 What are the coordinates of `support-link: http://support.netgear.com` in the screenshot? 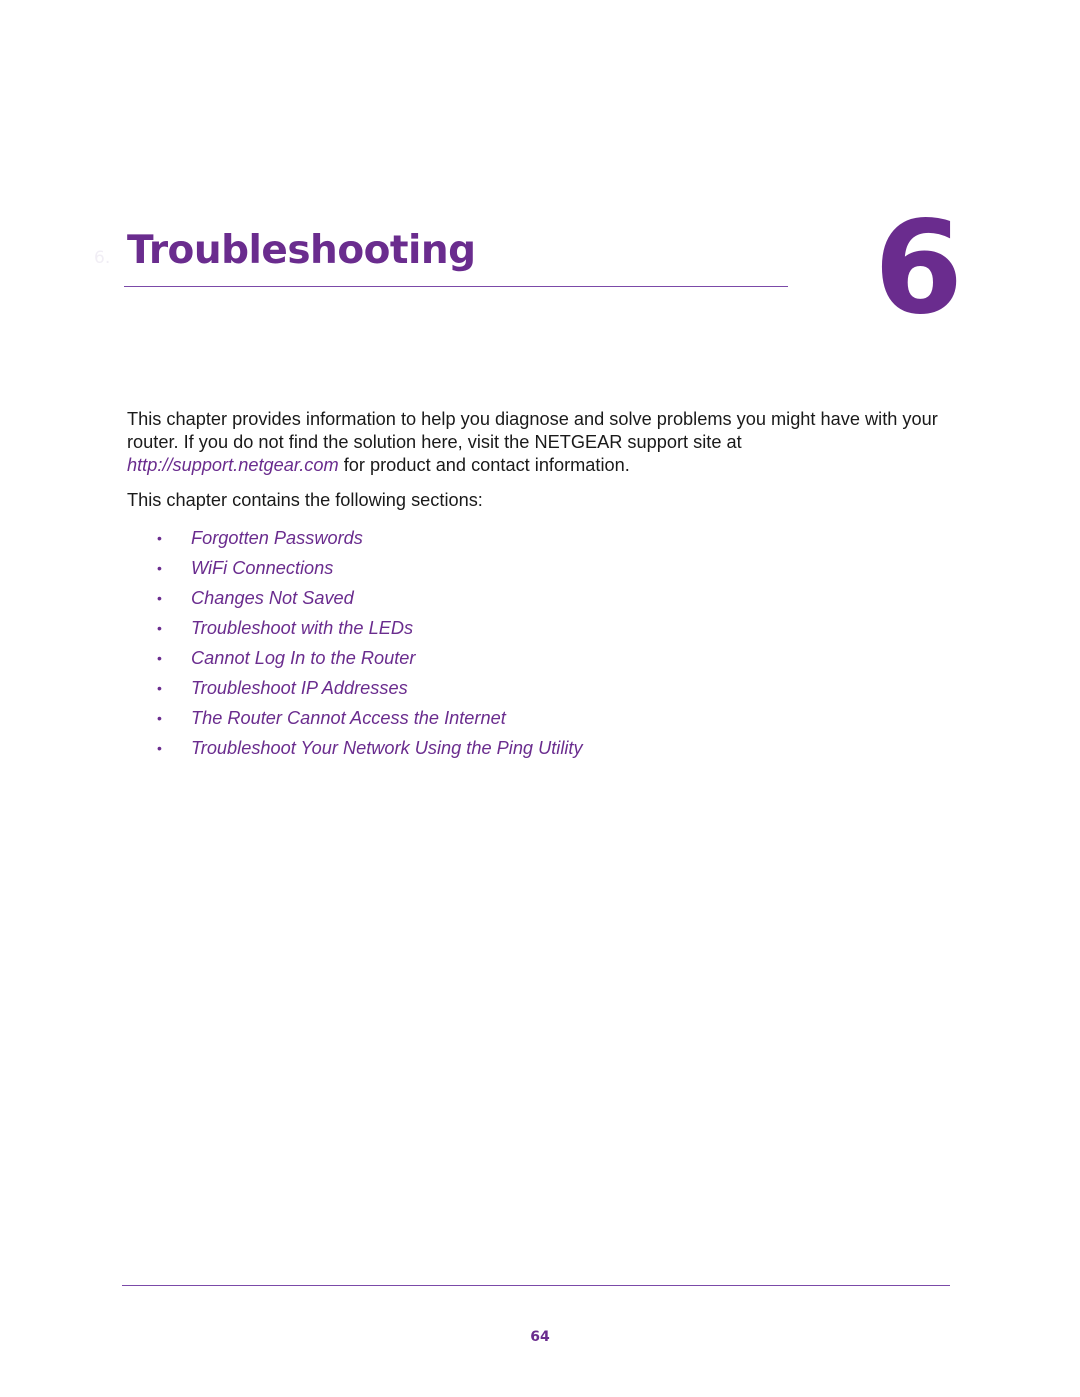 It's located at (233, 465).